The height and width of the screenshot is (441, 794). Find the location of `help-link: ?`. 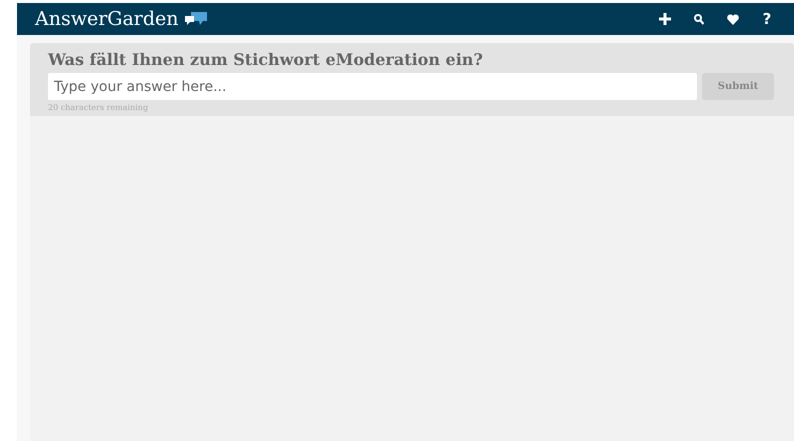

help-link: ? is located at coordinates (767, 19).